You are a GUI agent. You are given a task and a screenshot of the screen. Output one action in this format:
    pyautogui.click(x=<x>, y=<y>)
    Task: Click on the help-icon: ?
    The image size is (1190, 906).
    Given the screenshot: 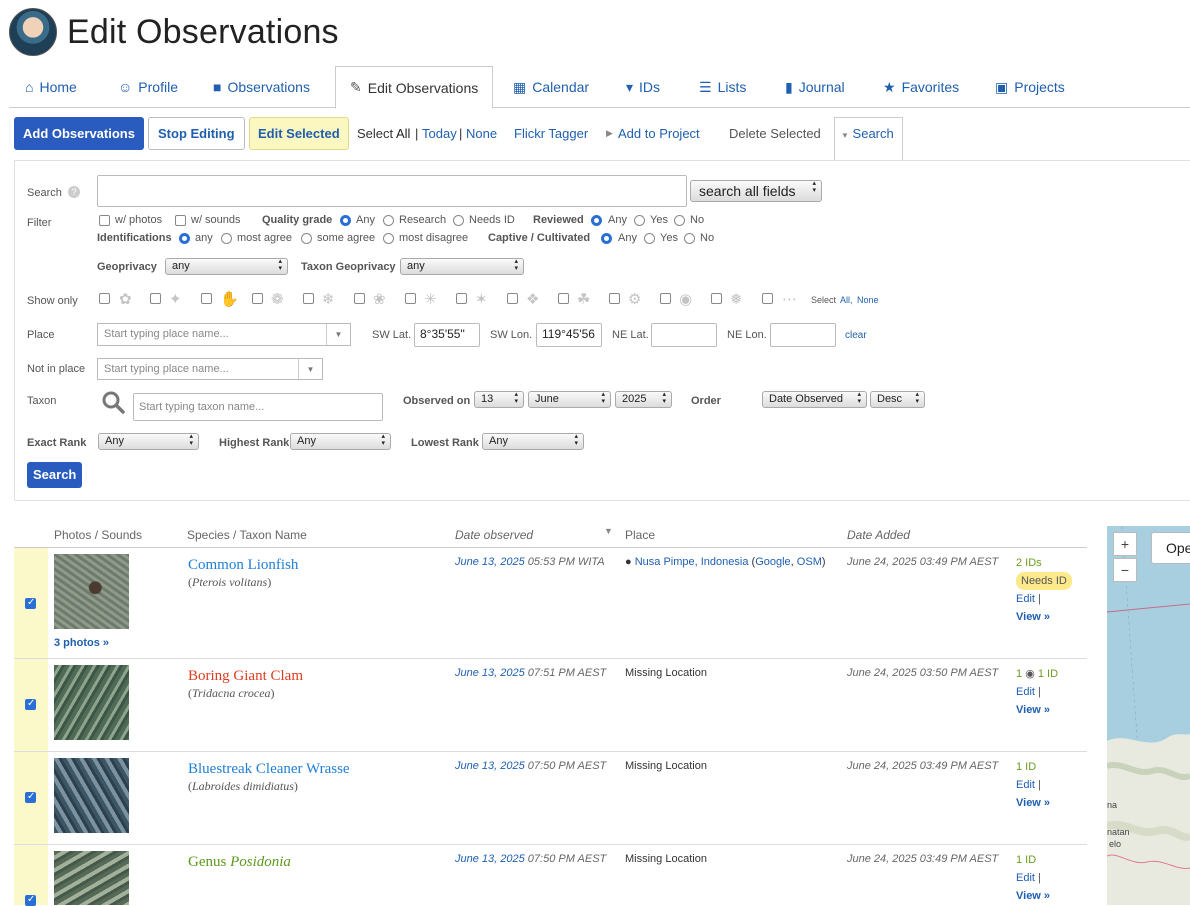 What is the action you would take?
    pyautogui.click(x=74, y=192)
    